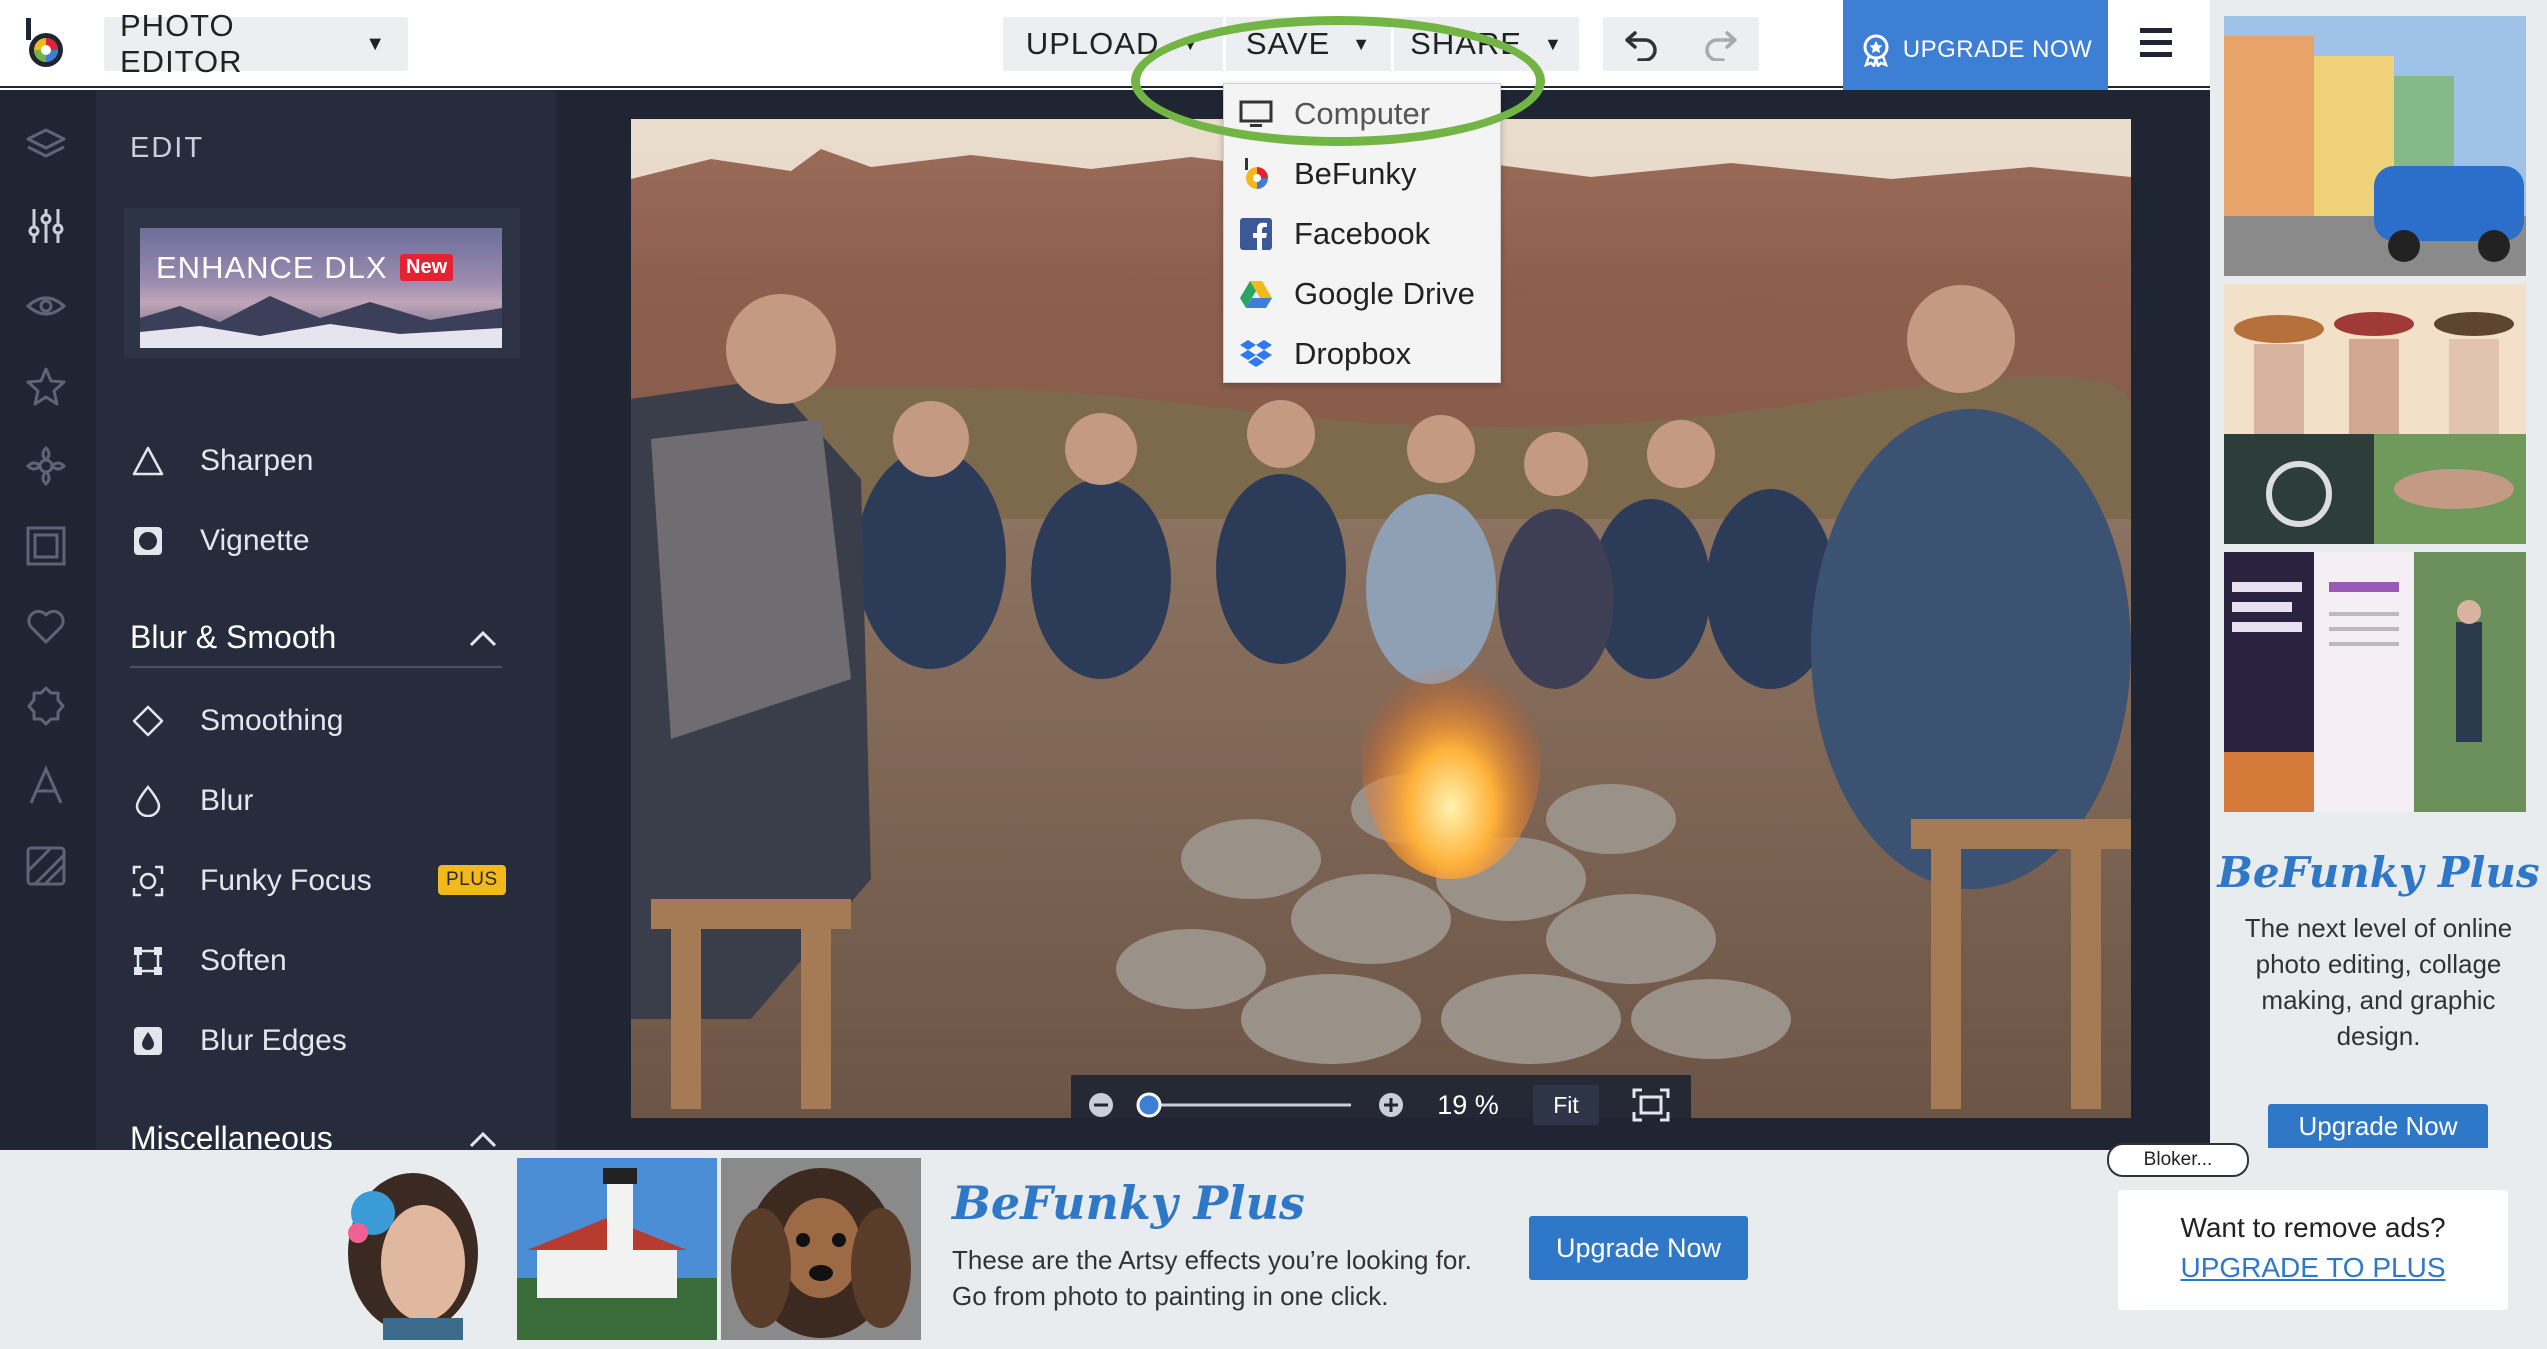  I want to click on text-icon, so click(46, 786).